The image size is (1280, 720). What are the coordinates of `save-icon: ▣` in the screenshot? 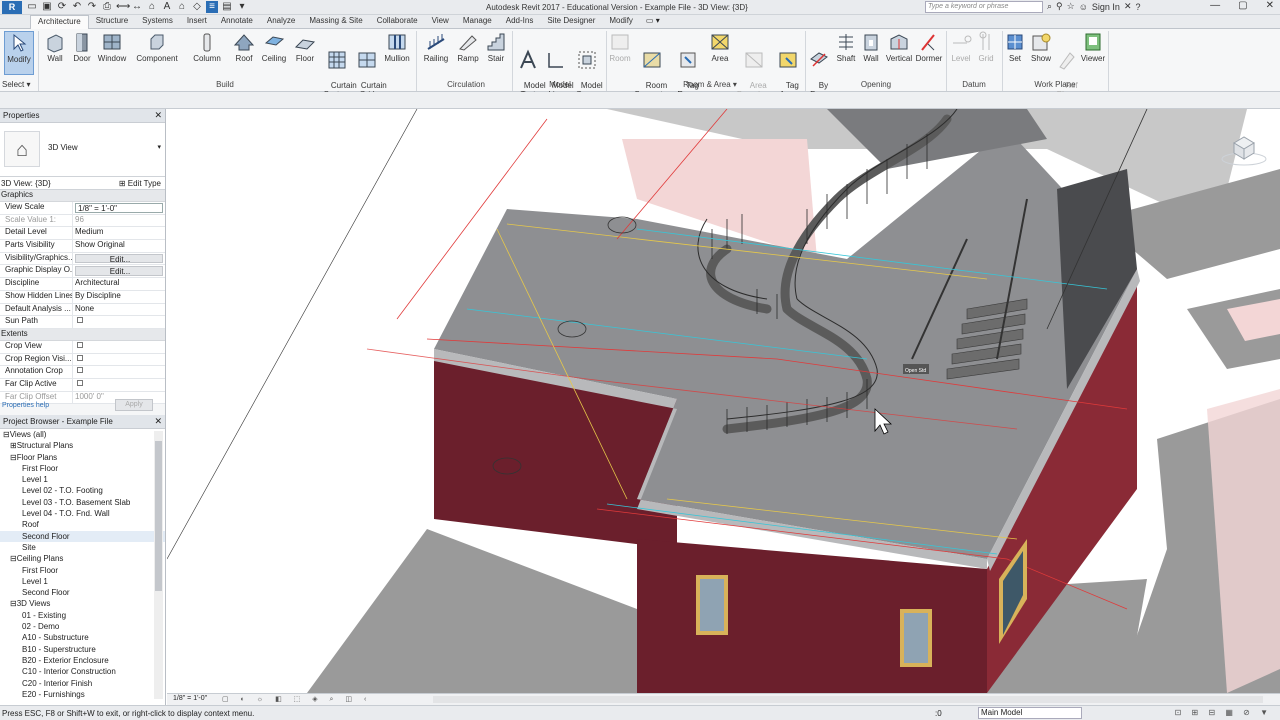 It's located at (47, 7).